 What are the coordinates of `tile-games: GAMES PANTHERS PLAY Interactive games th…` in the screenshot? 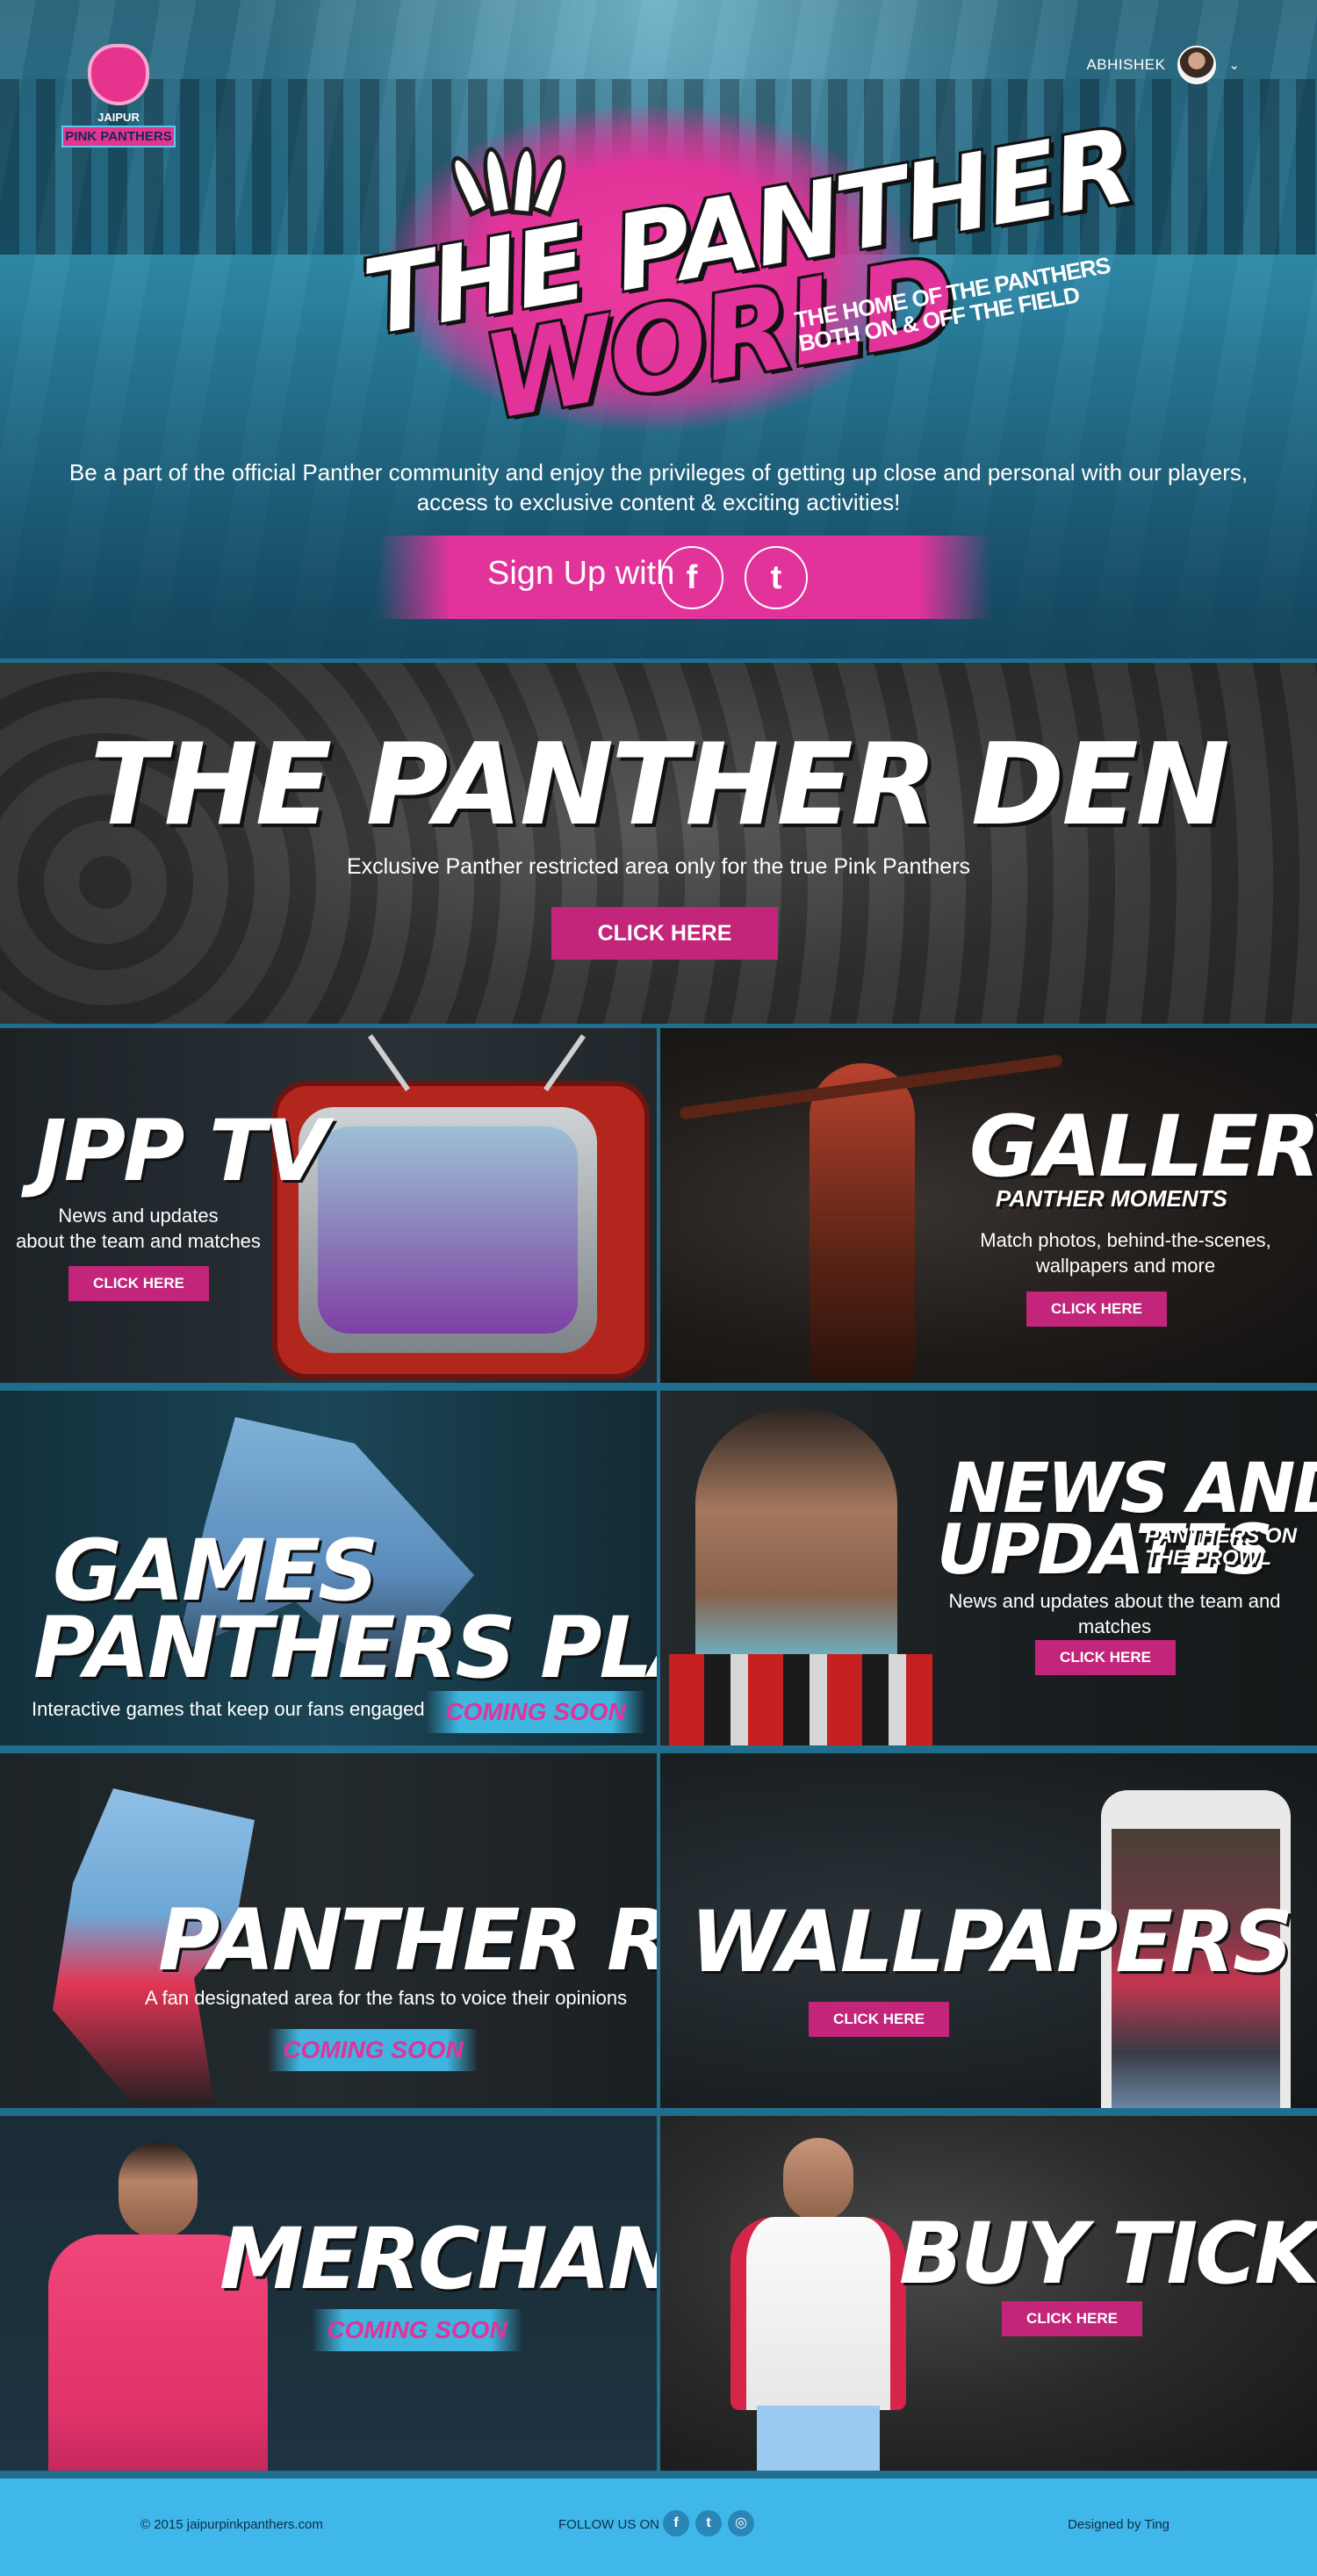 It's located at (328, 1568).